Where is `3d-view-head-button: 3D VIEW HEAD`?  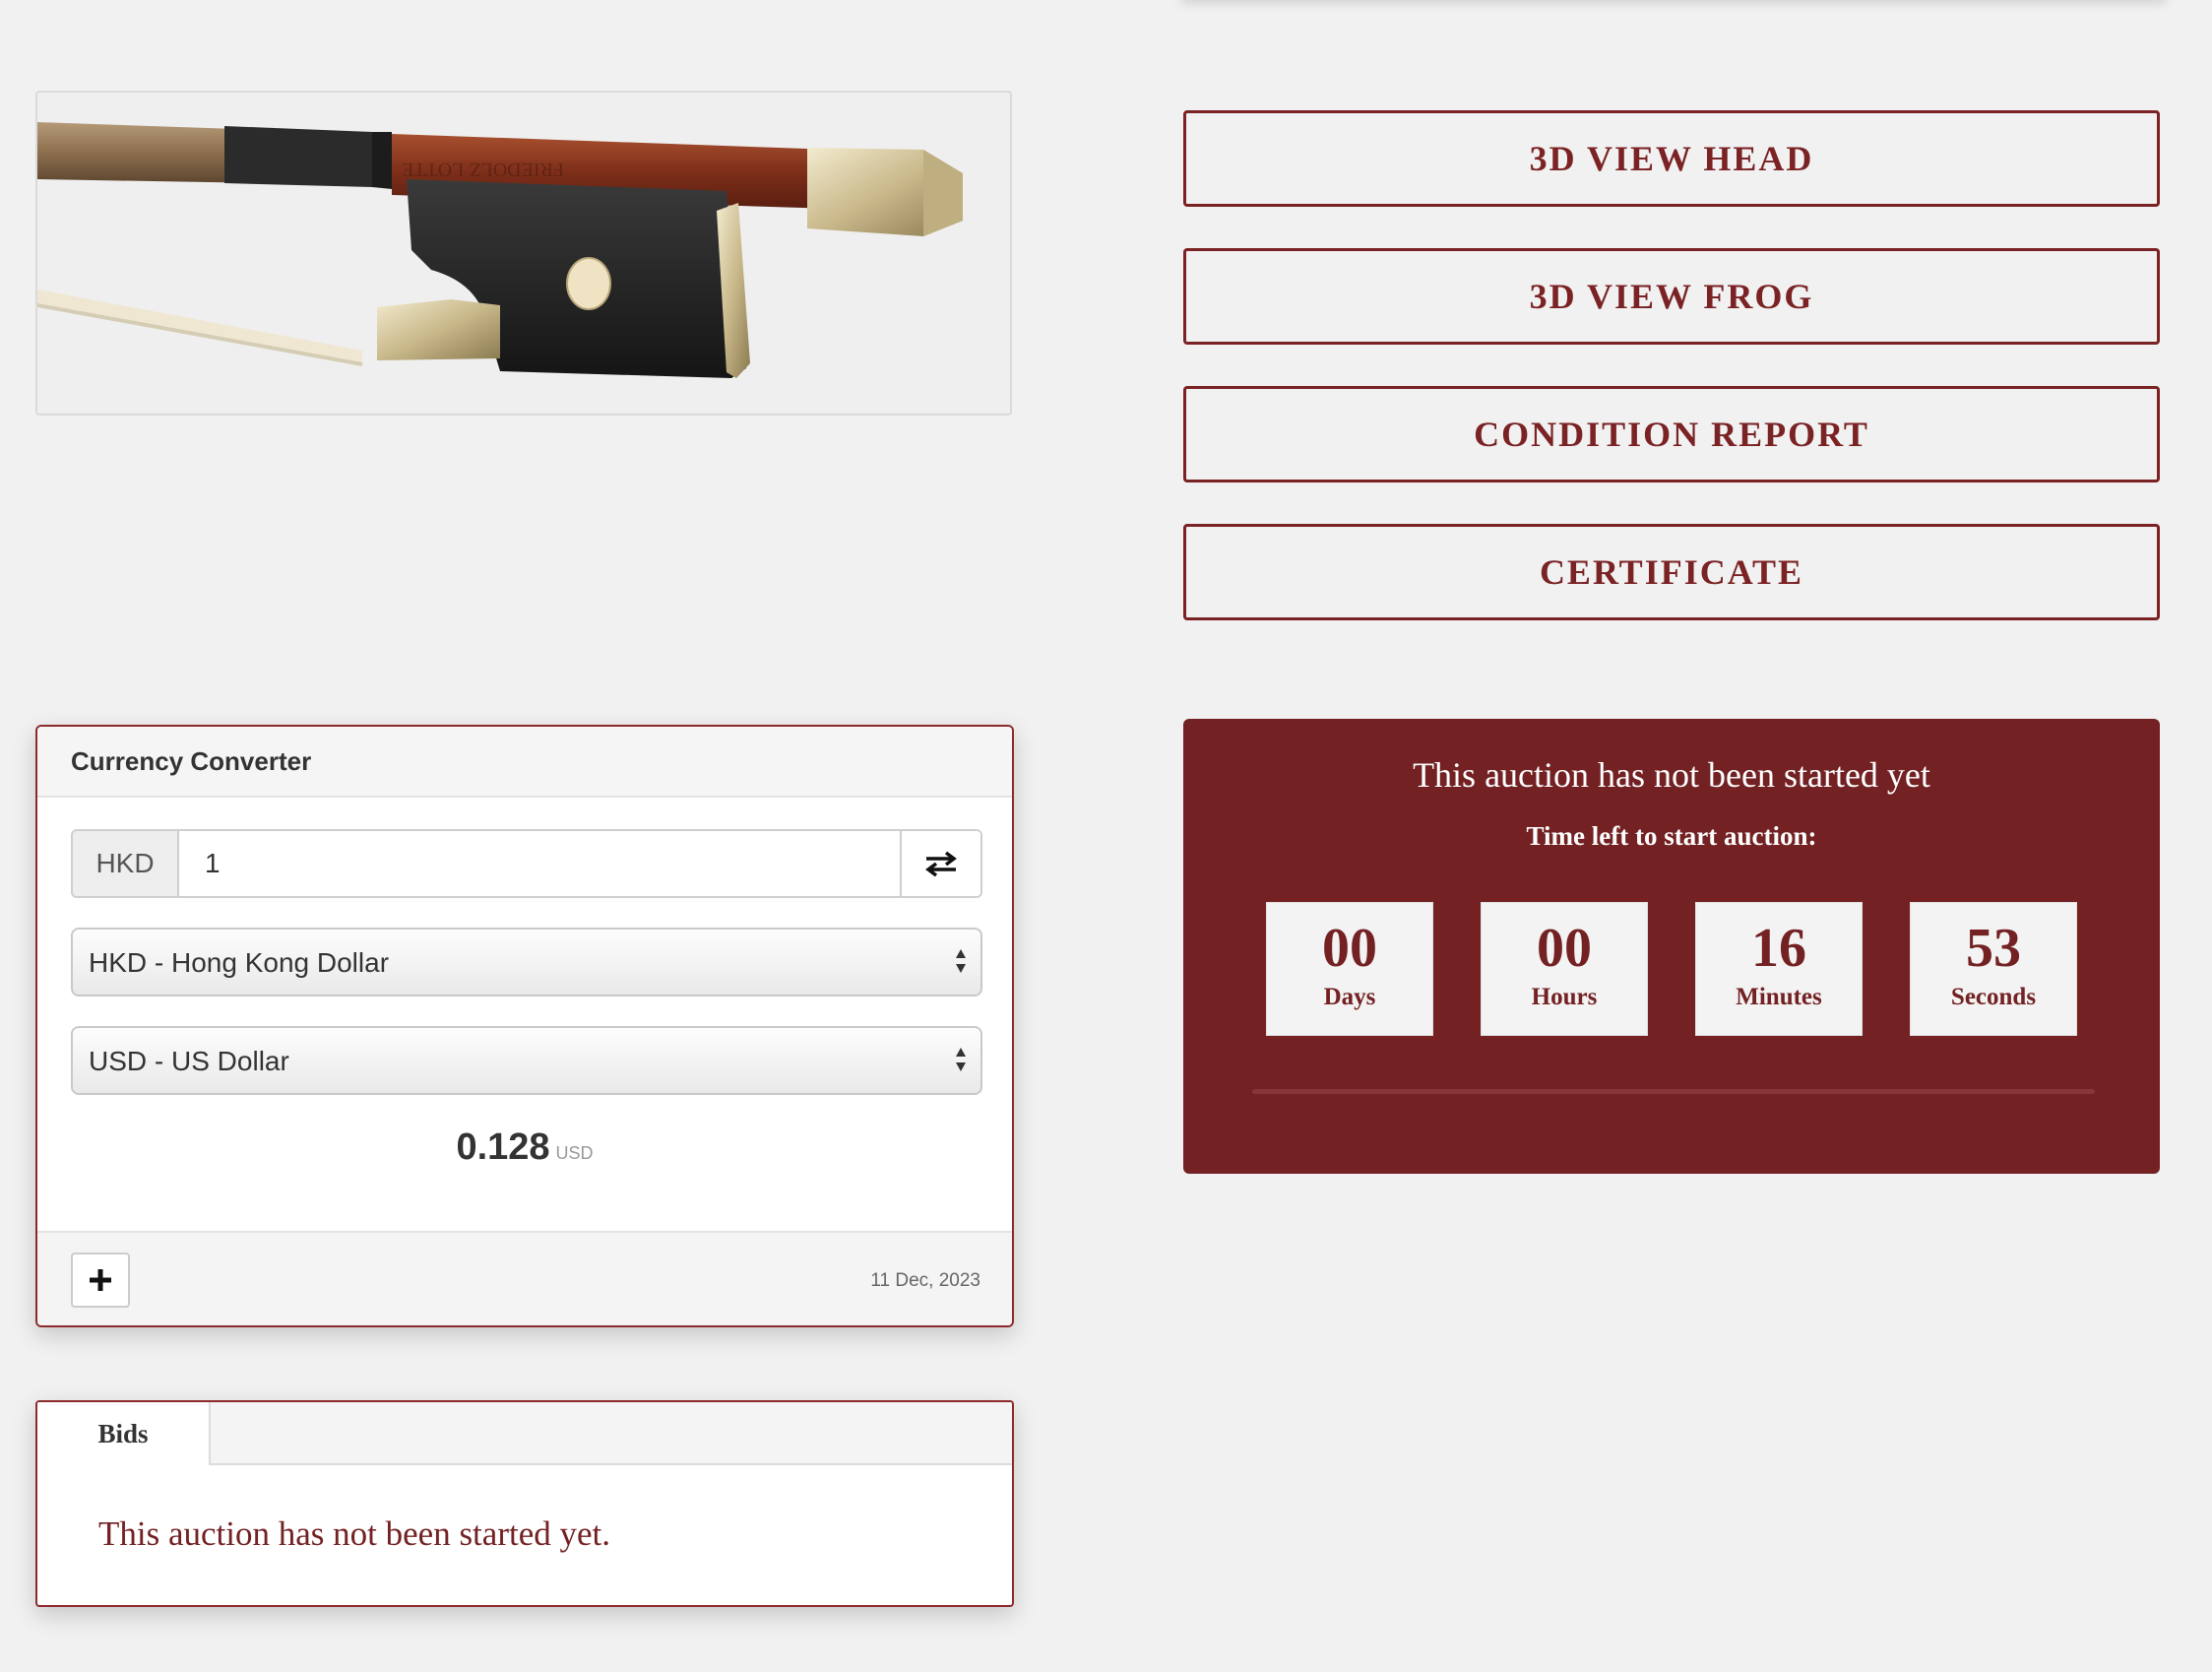 3d-view-head-button: 3D VIEW HEAD is located at coordinates (1671, 158).